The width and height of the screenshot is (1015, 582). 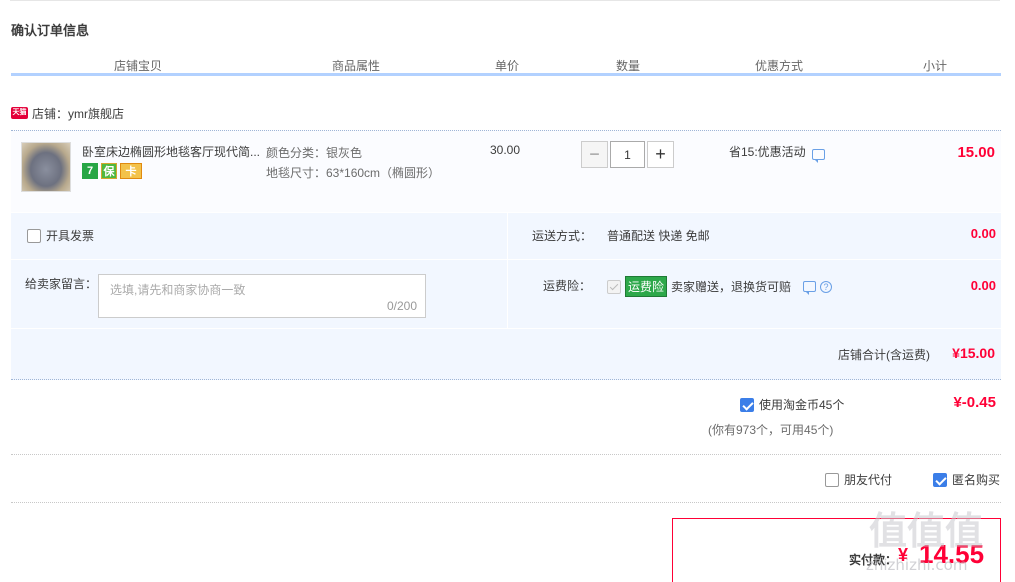 What do you see at coordinates (138, 65) in the screenshot?
I see `column-shop-item: 店铺宝贝` at bounding box center [138, 65].